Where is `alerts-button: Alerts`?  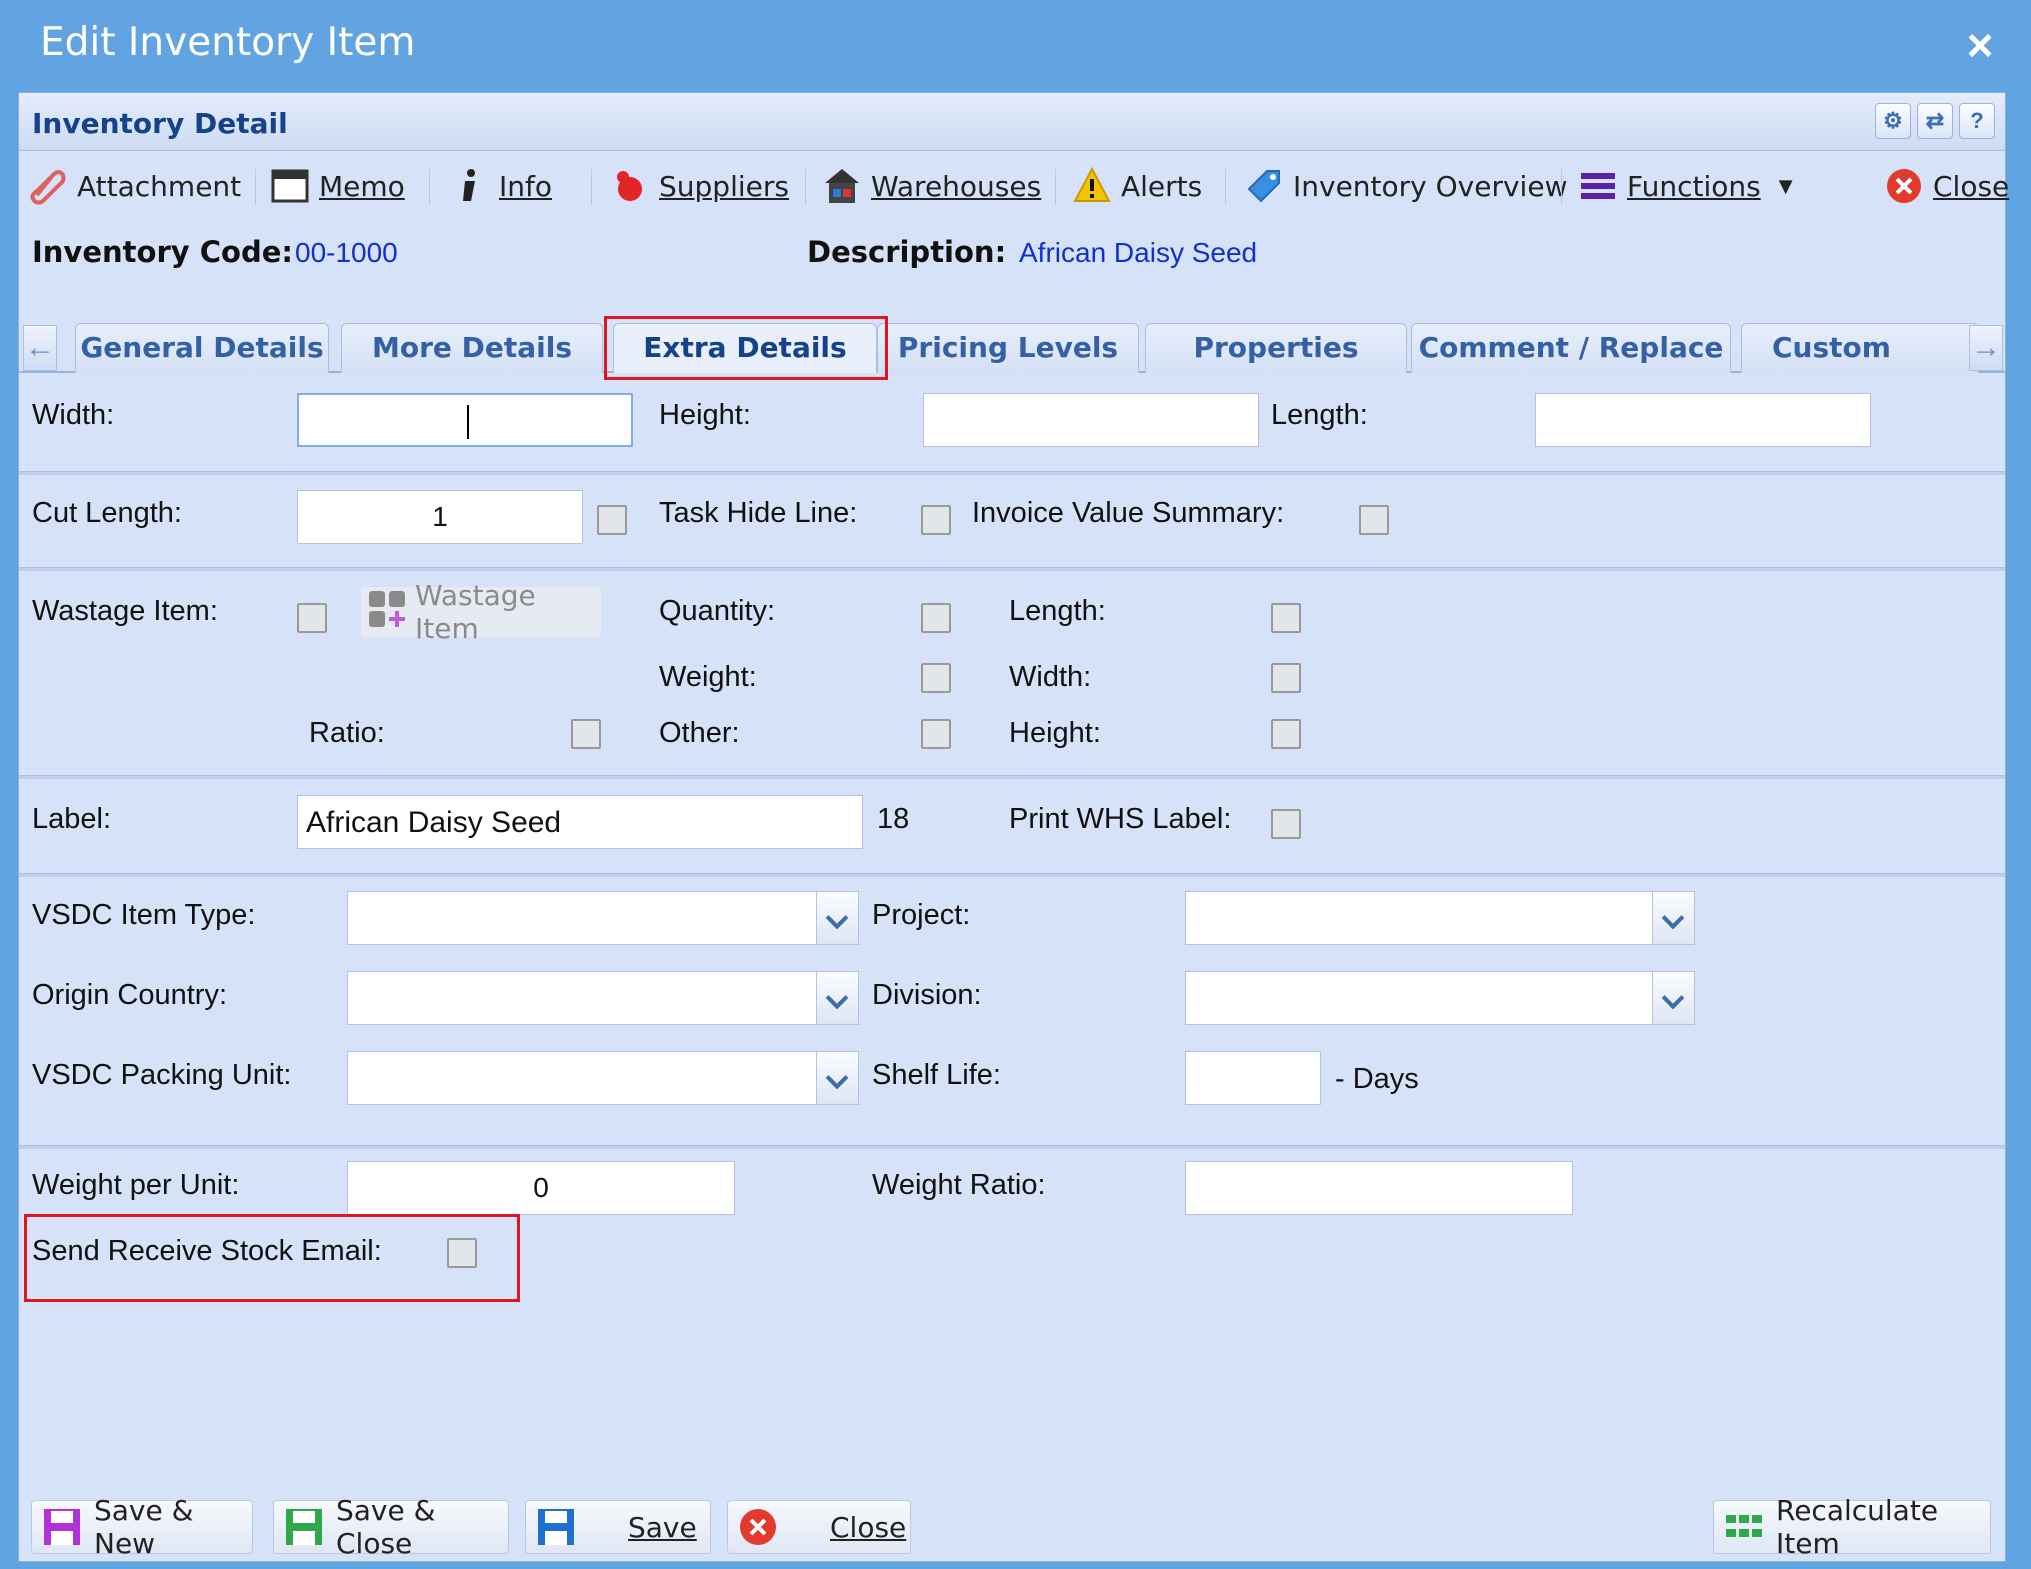
alerts-button: Alerts is located at coordinates (1137, 186).